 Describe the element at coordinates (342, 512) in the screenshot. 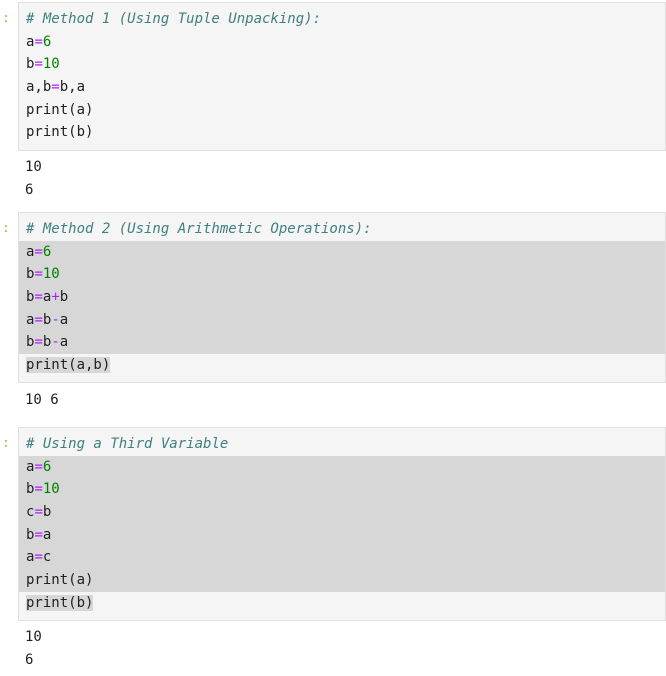

I see `code-line: c=b` at that location.